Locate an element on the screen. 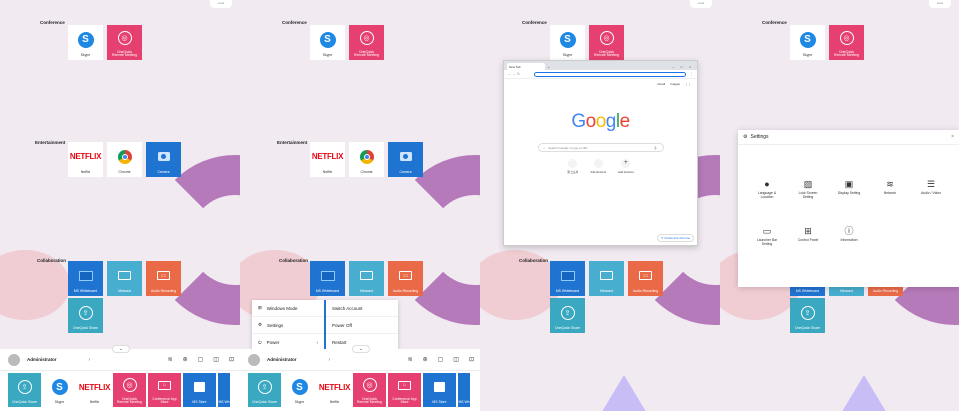  setting-network: ≋ Network is located at coordinates (890, 187).